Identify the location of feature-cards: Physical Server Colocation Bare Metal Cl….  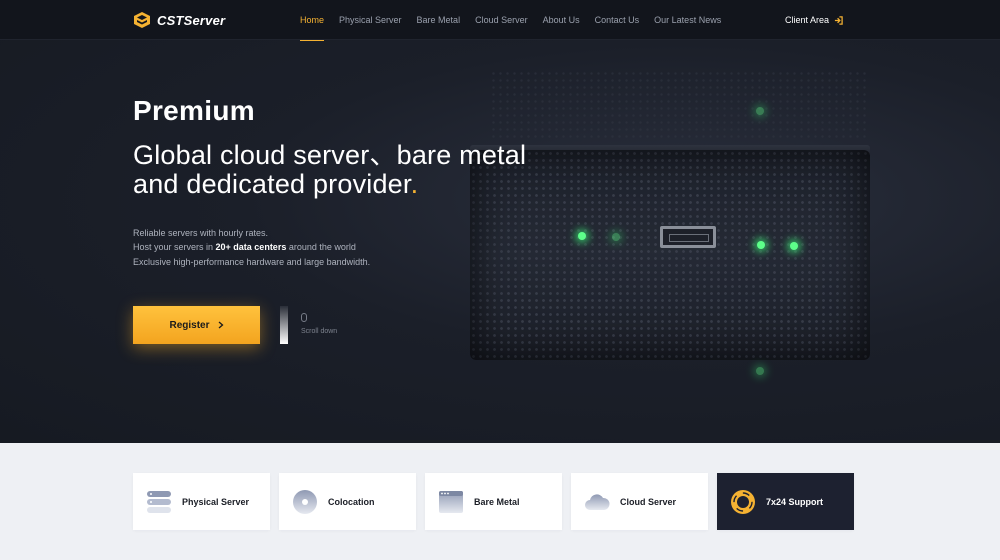
(493, 501).